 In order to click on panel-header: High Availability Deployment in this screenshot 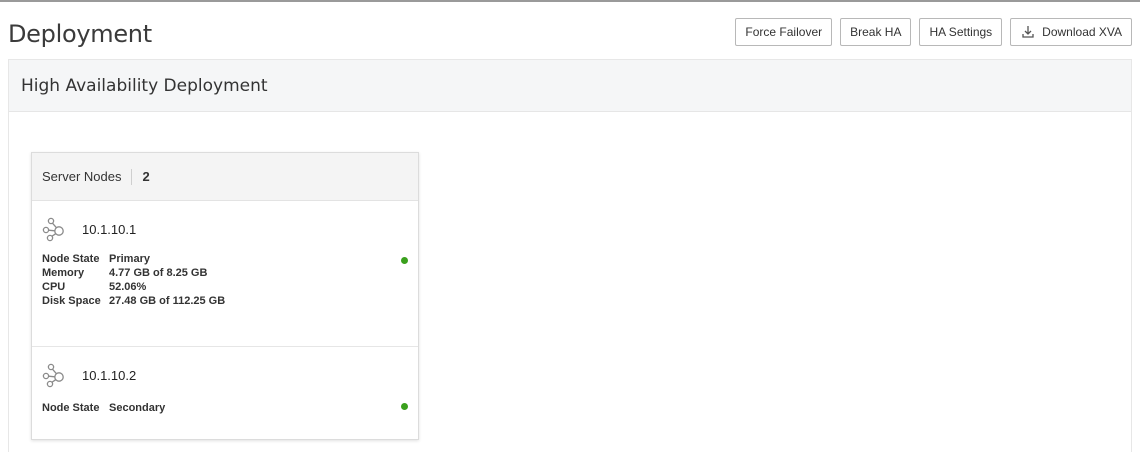, I will do `click(570, 86)`.